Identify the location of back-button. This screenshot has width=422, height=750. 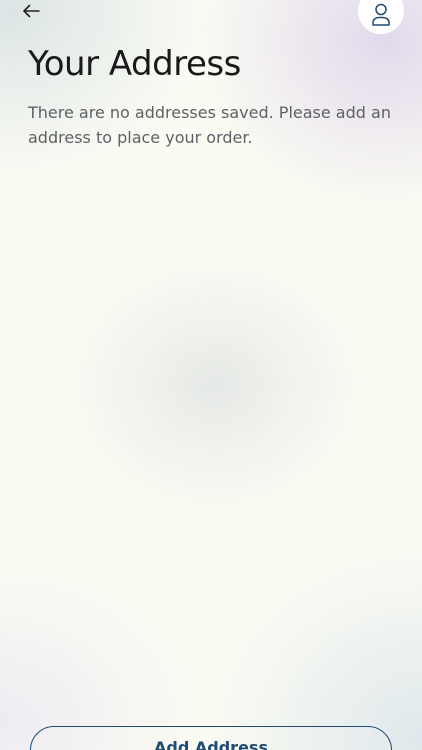
(31, 12).